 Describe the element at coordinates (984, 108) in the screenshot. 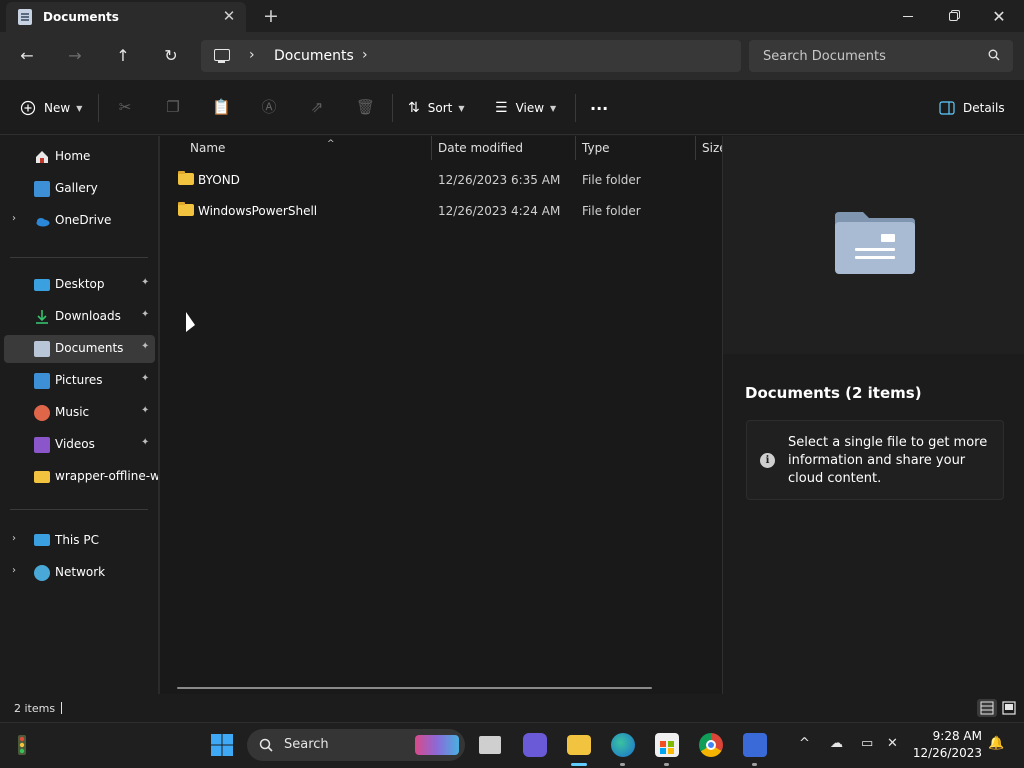

I see `details-label: Details` at that location.